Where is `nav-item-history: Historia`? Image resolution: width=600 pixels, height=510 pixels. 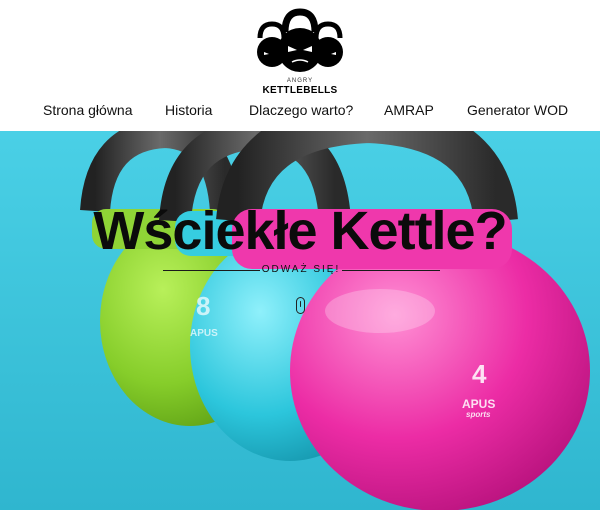
nav-item-history: Historia is located at coordinates (188, 110).